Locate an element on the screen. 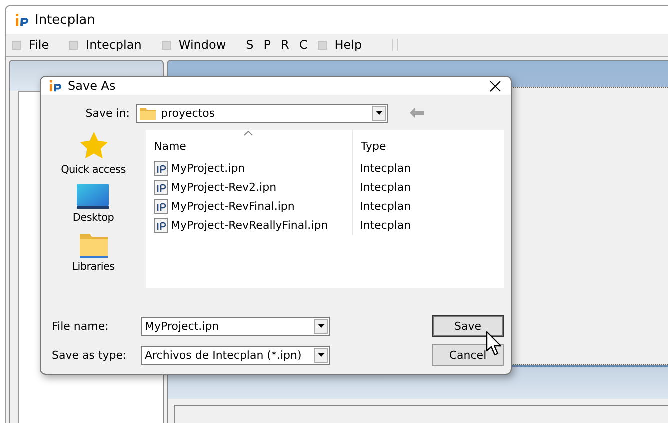 The height and width of the screenshot is (423, 668). file-name: MyProject-RevReallyFinal.ipn is located at coordinates (249, 225).